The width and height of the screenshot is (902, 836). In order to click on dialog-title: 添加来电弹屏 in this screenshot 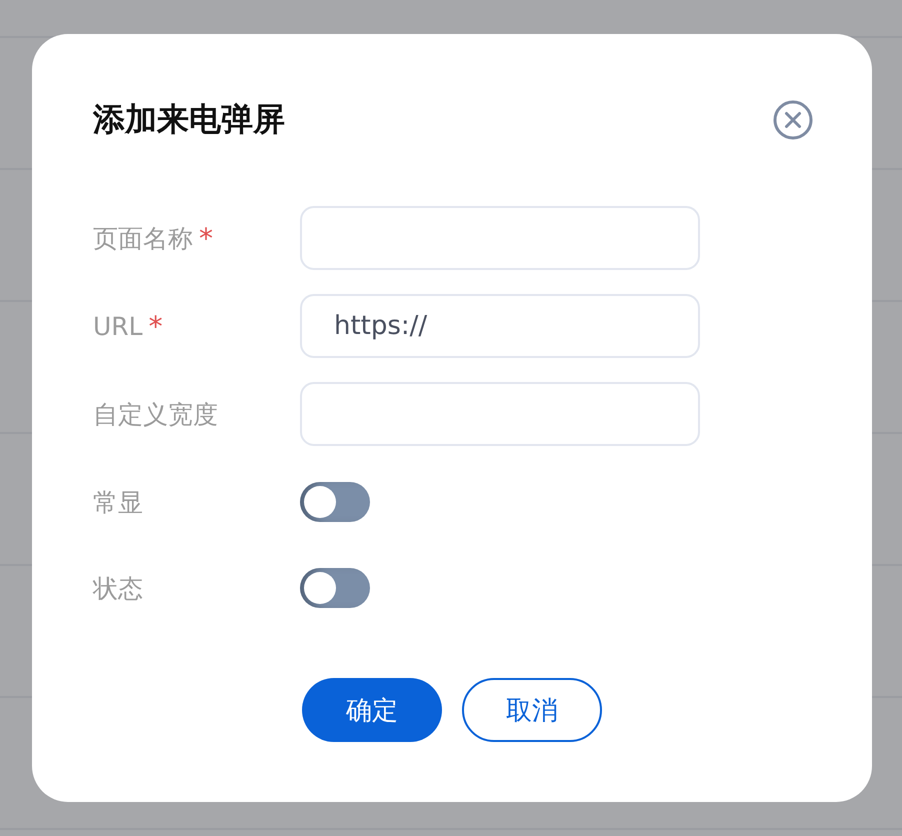, I will do `click(189, 119)`.